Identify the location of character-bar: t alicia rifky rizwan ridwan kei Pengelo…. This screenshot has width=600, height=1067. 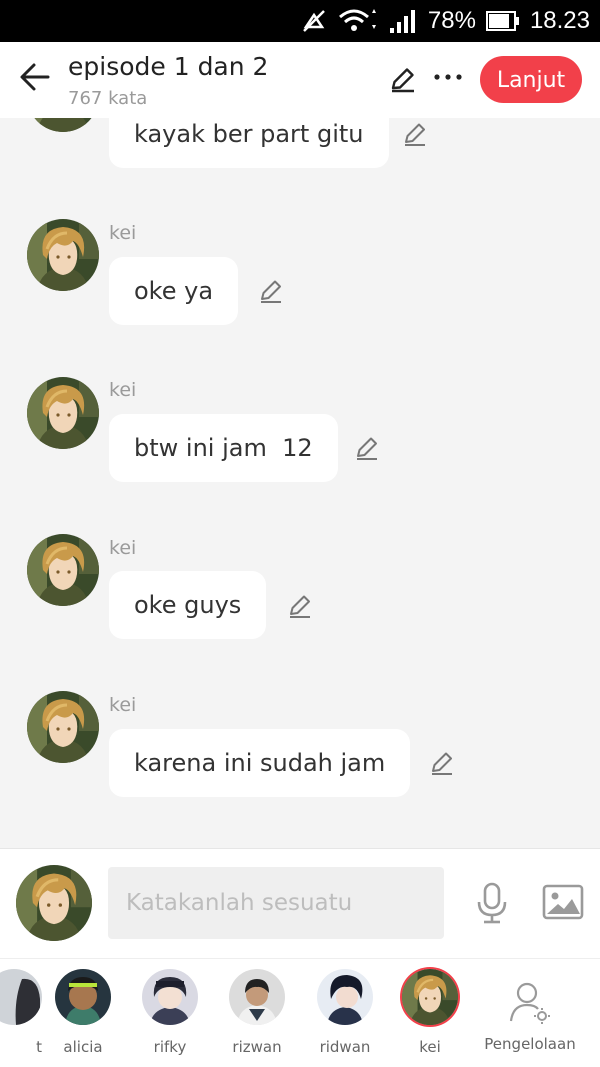
(300, 1012).